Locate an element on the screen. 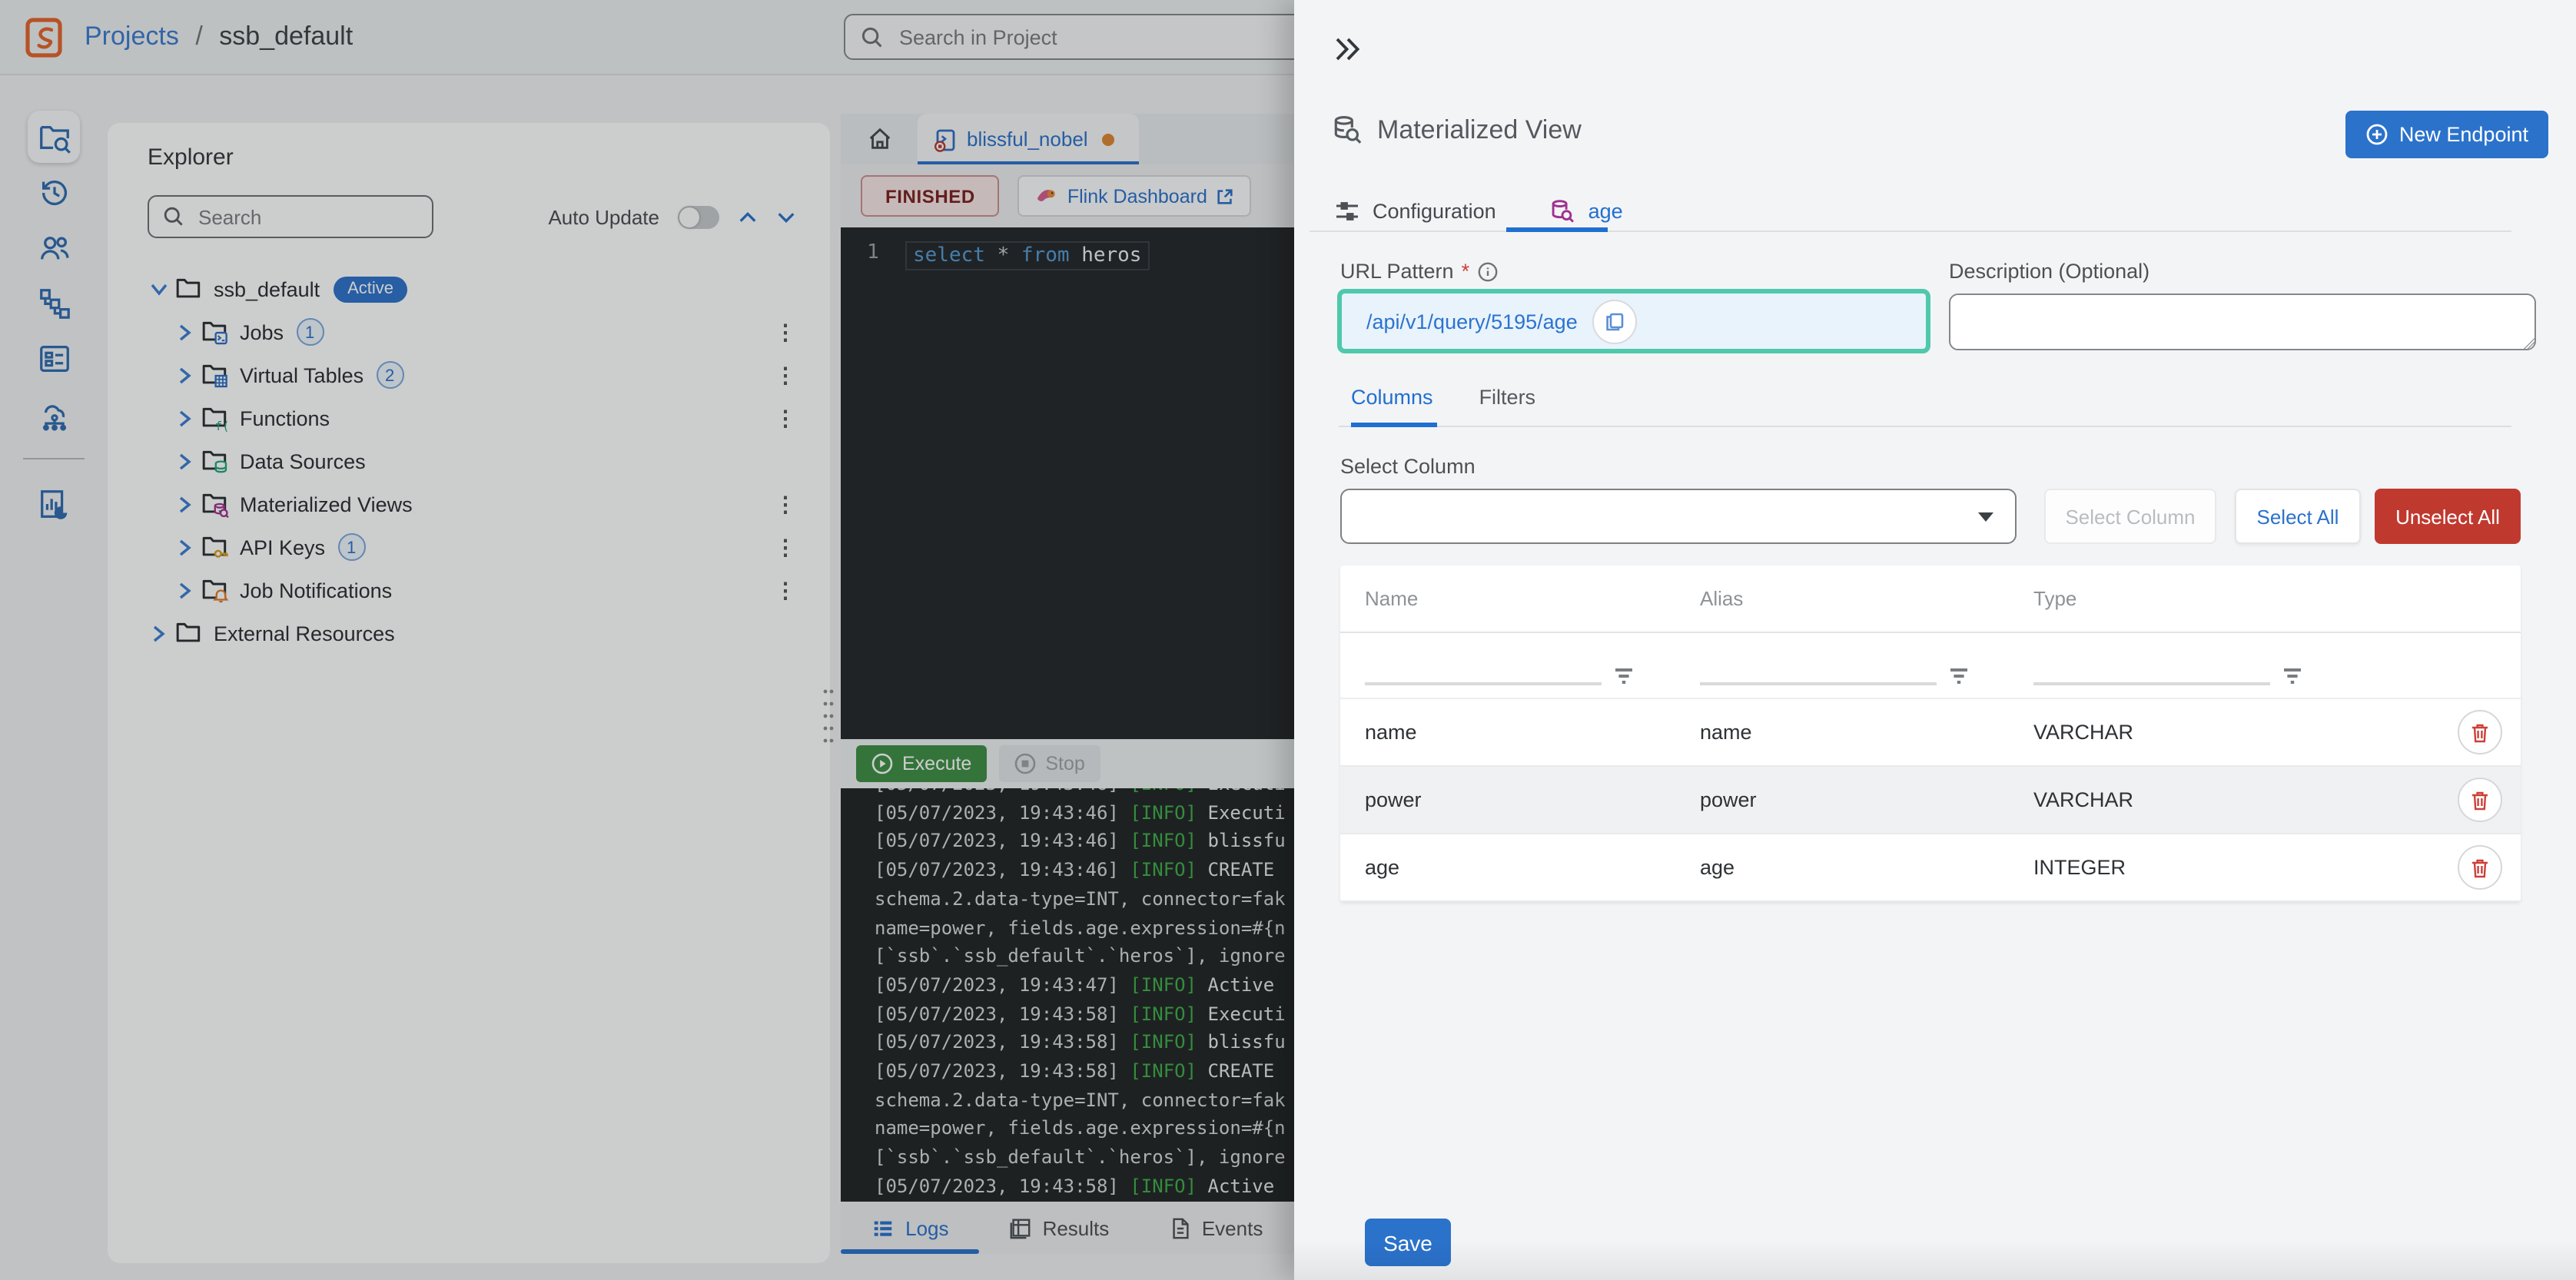  filter-input-name is located at coordinates (1483, 665).